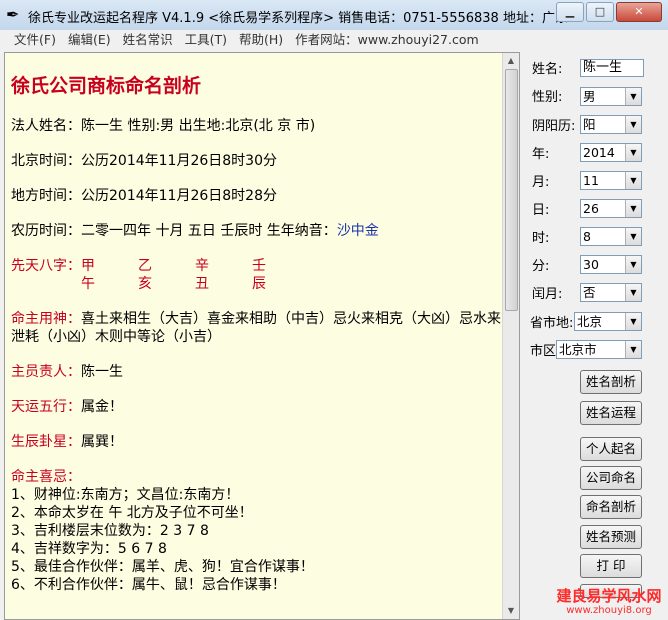  What do you see at coordinates (609, 596) in the screenshot?
I see `watermark-title: 建良易学风水网` at bounding box center [609, 596].